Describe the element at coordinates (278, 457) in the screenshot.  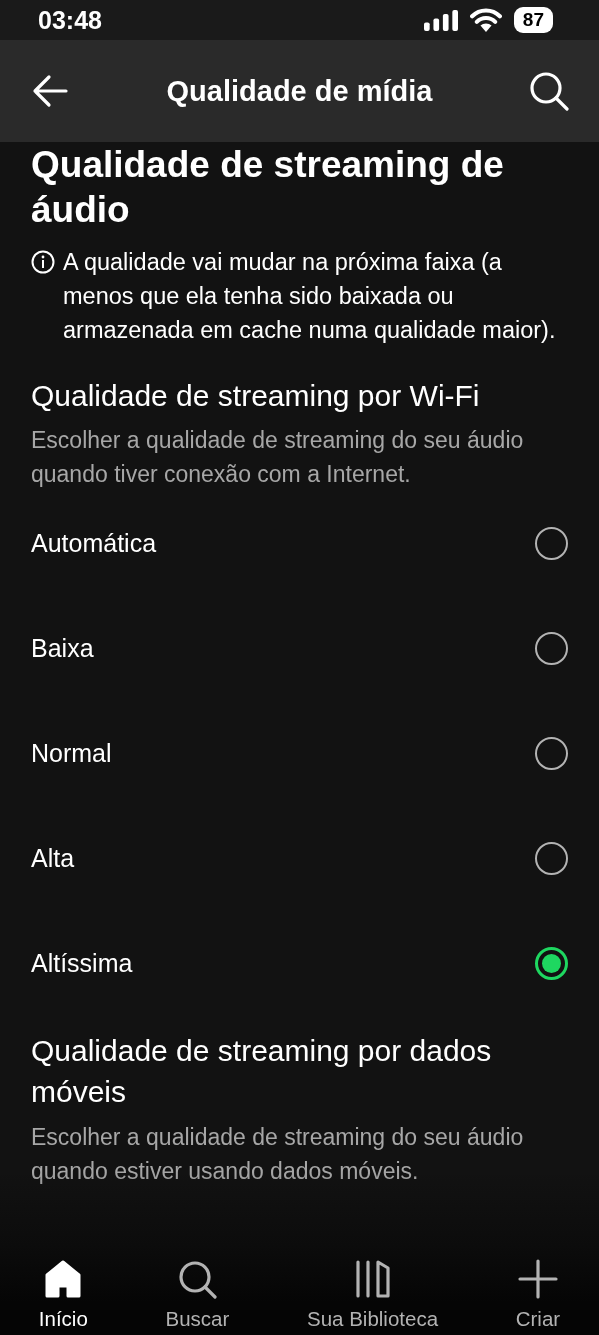
I see `group-description: Escolher a qualidade de streaming do seu áudio quando tiver conexão com a Internet.` at that location.